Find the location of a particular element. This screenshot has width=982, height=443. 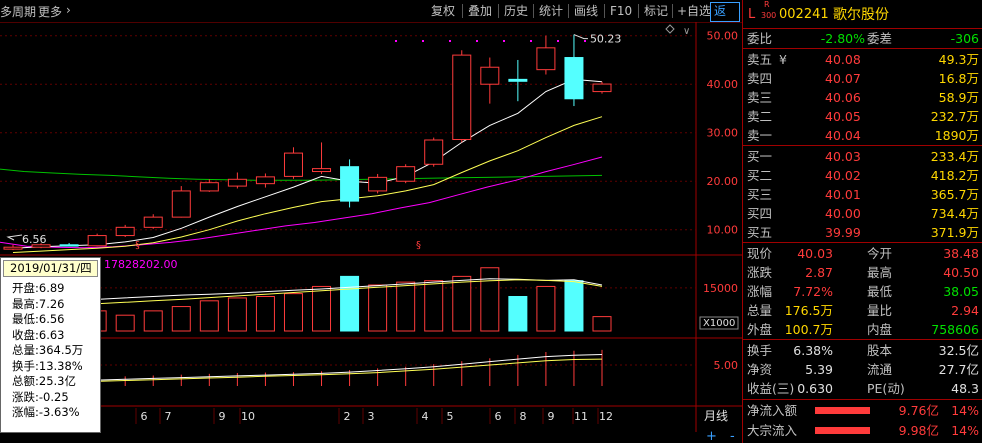

stock-header: L R 300 002241 歌尔股份 is located at coordinates (862, 13).